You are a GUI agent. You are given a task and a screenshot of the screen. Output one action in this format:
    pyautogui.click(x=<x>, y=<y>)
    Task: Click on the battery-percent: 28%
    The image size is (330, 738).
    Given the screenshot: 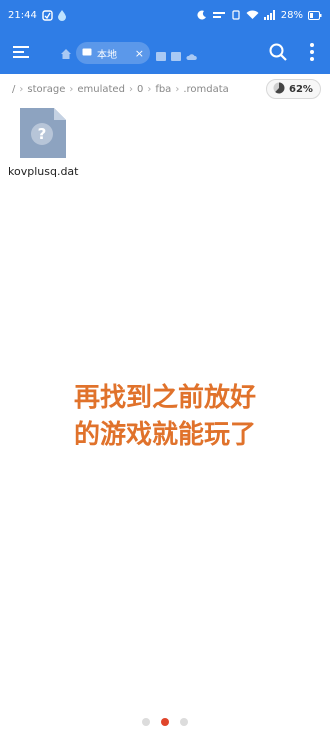 What is the action you would take?
    pyautogui.click(x=291, y=15)
    